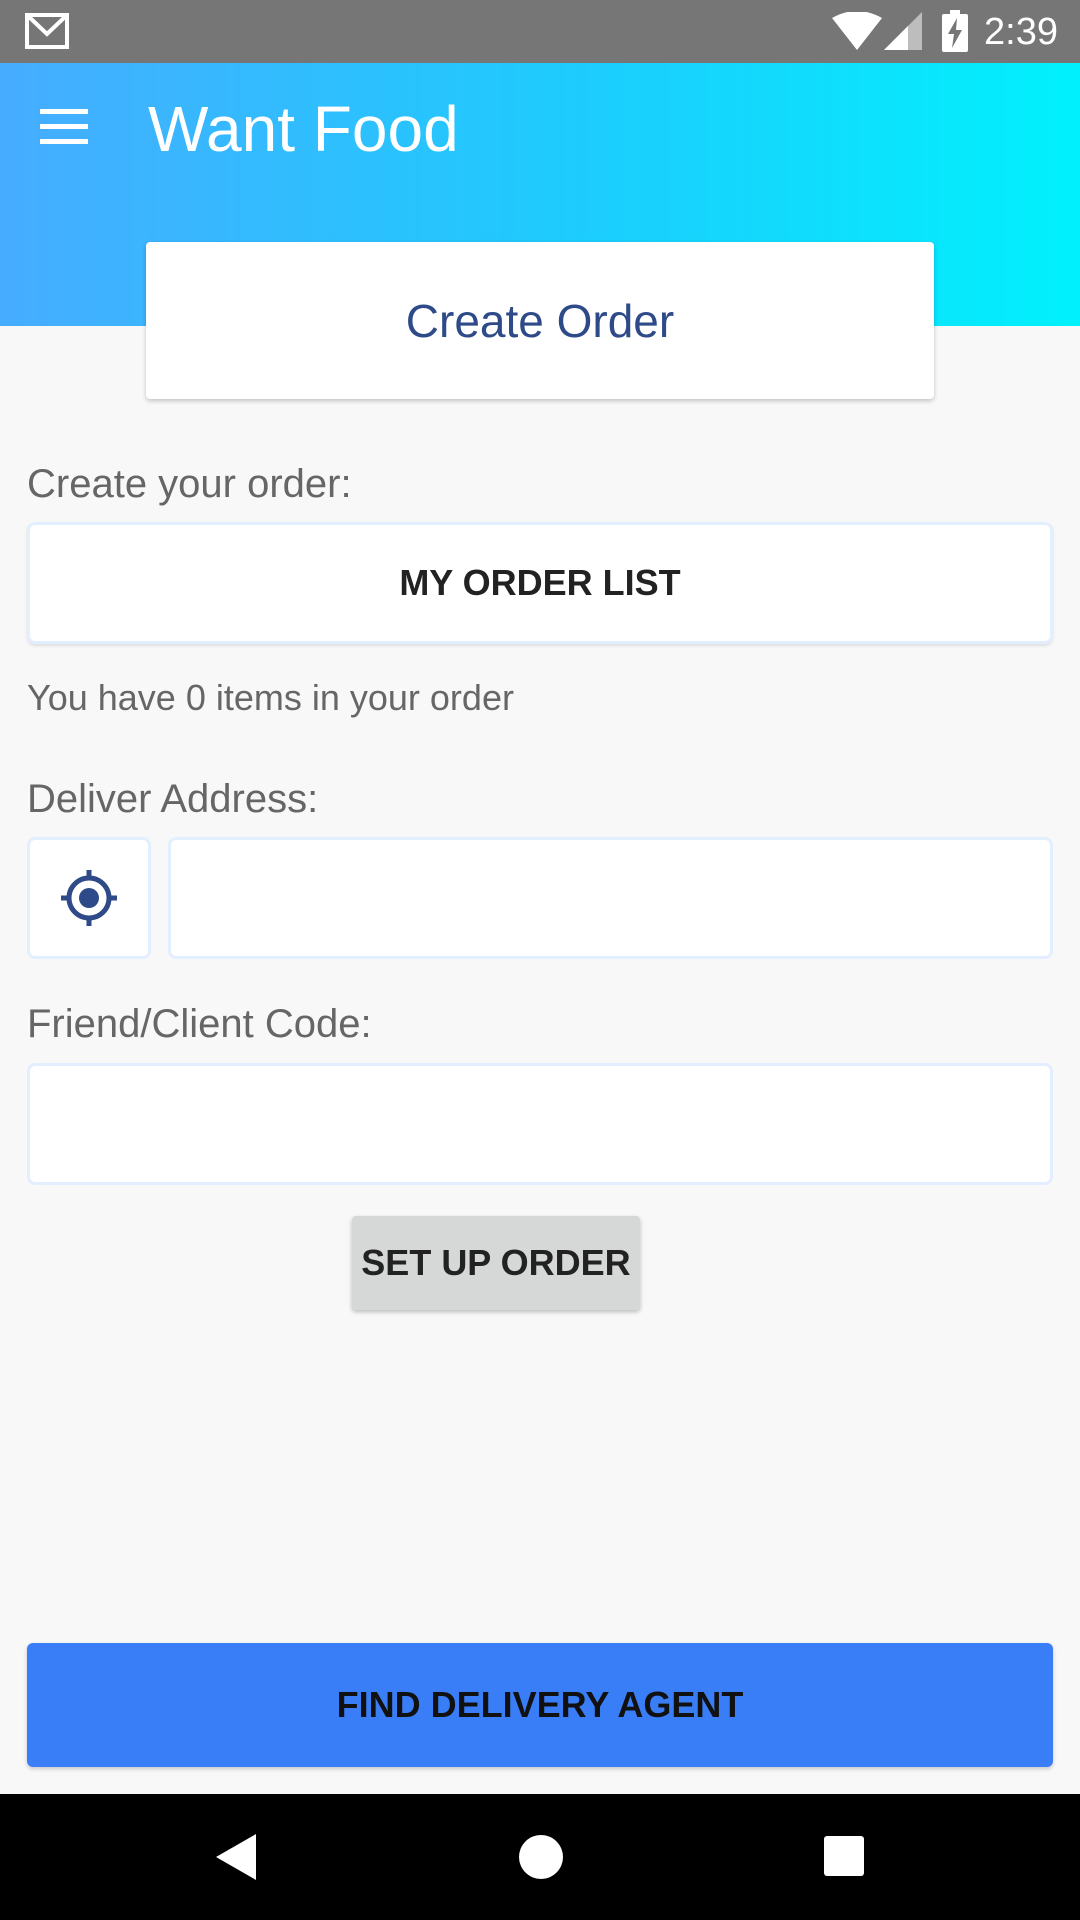 Image resolution: width=1080 pixels, height=1920 pixels. I want to click on find-delivery-agent-label: FIND DELIVERY AGENT, so click(540, 1704).